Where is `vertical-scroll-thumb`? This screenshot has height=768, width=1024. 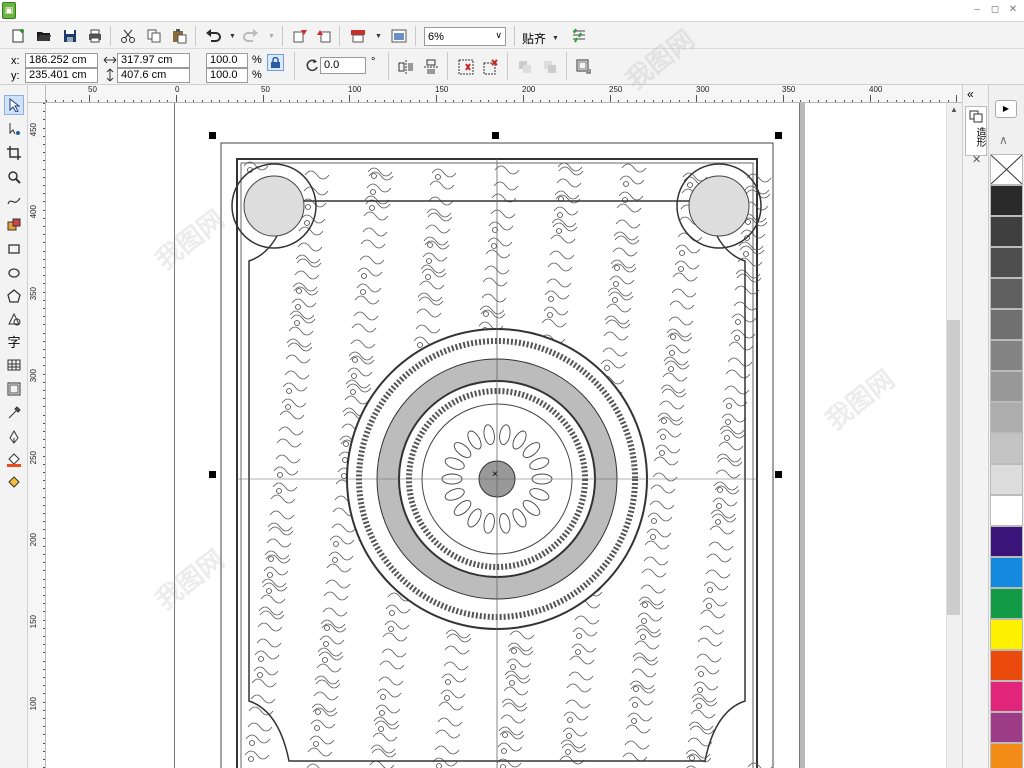 vertical-scroll-thumb is located at coordinates (953, 467).